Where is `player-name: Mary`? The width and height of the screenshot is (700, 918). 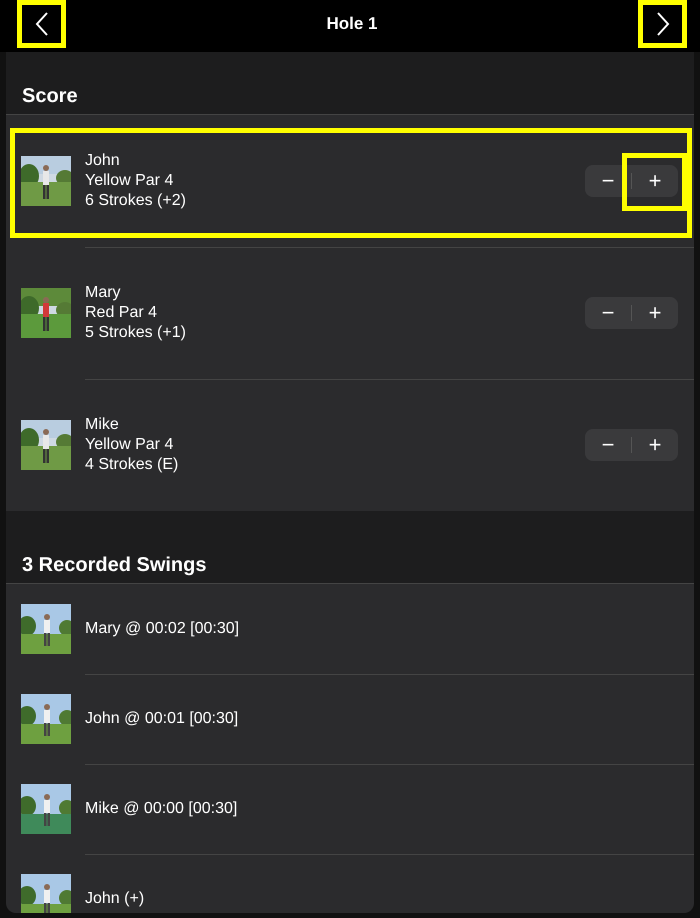 player-name: Mary is located at coordinates (103, 293).